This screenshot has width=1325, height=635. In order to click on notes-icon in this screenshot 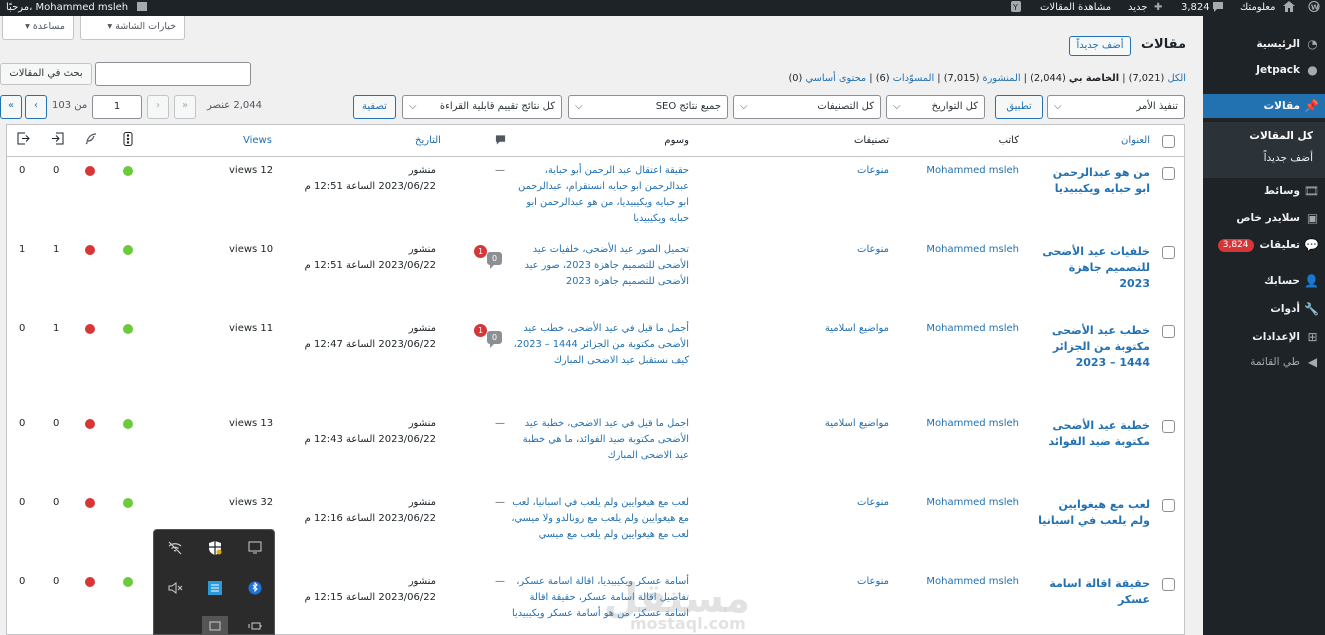, I will do `click(142, 8)`.